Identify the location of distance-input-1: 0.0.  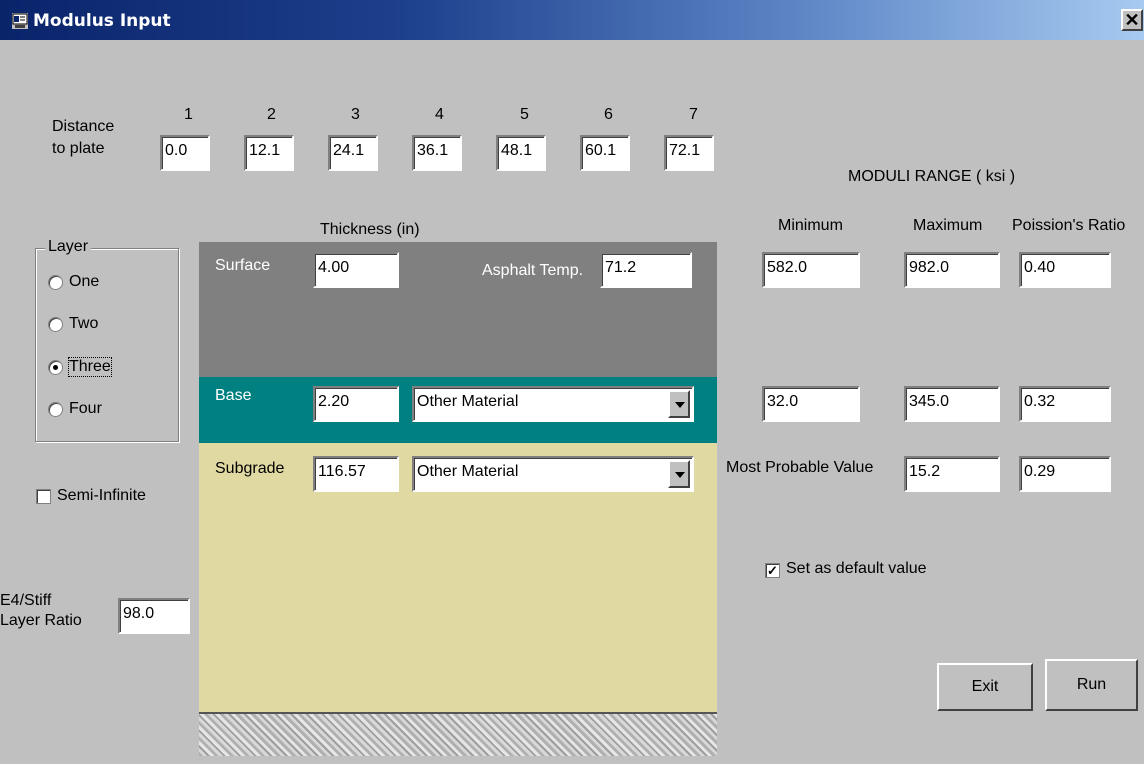
(185, 153).